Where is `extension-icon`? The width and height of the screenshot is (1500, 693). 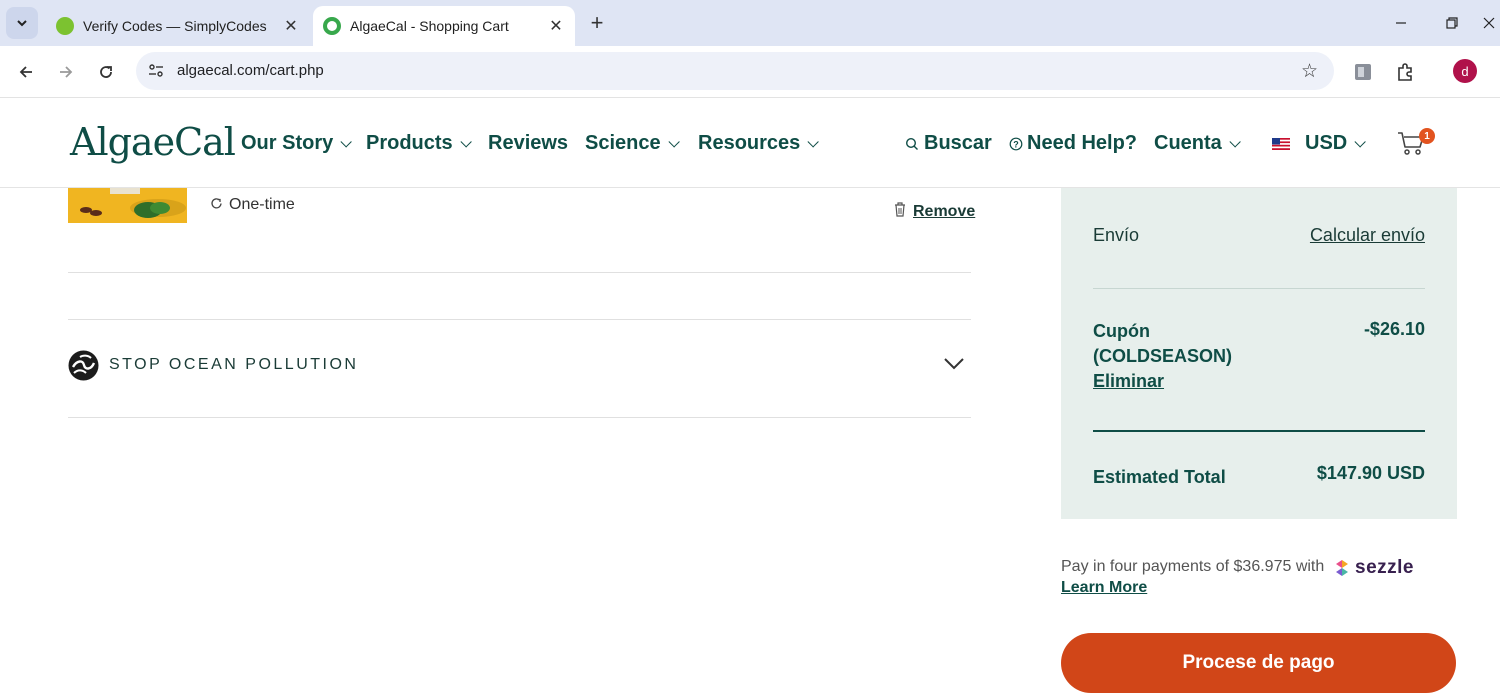 extension-icon is located at coordinates (1363, 72).